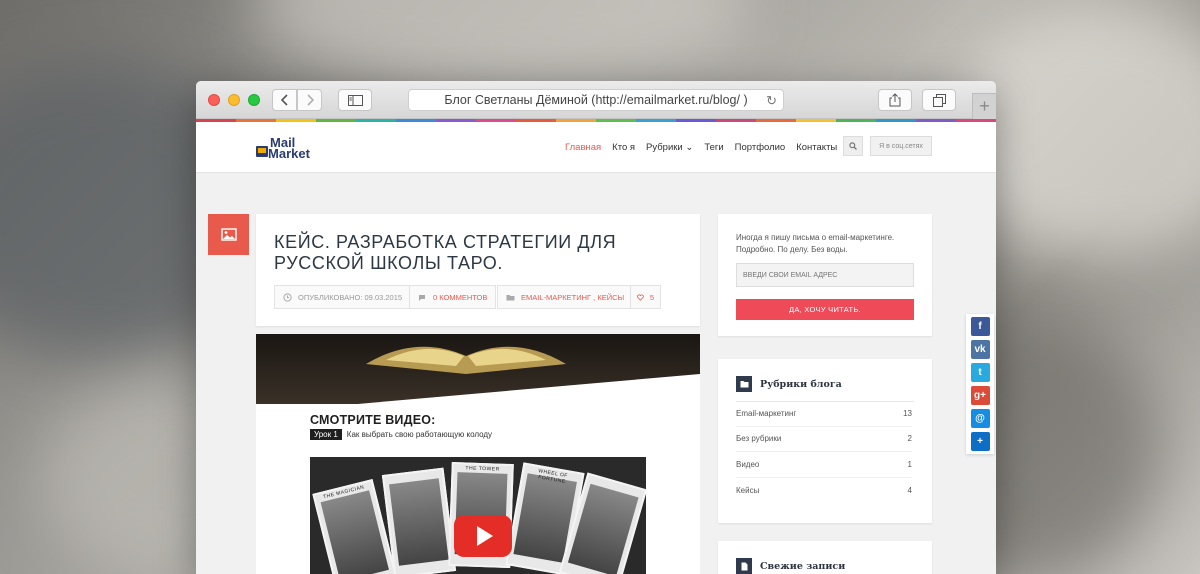  I want to click on logo: Mail Market, so click(283, 148).